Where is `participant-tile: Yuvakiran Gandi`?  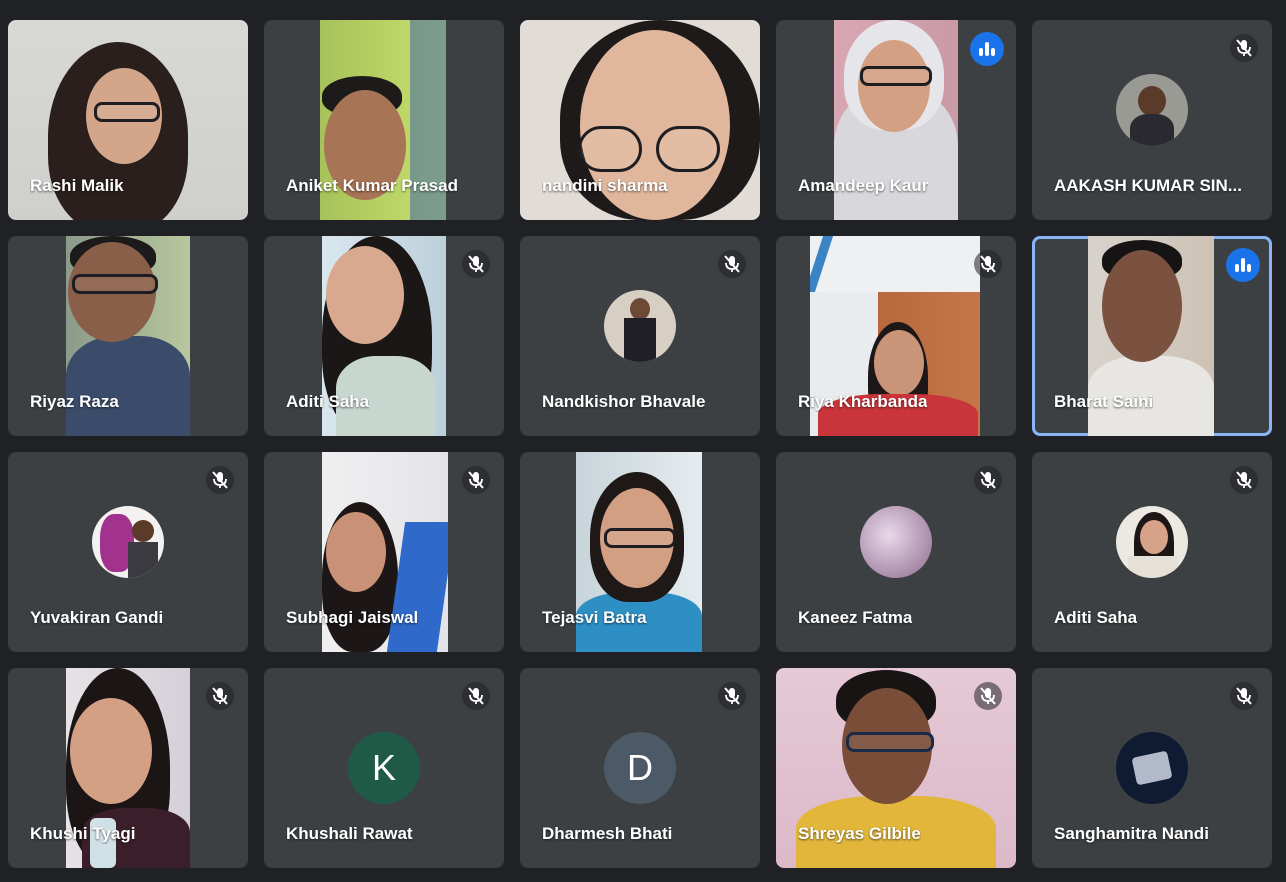 participant-tile: Yuvakiran Gandi is located at coordinates (128, 552).